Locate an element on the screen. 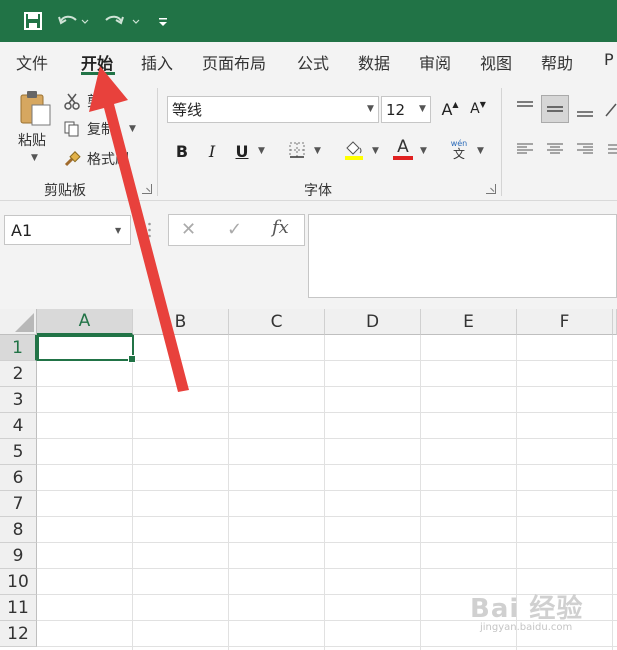 This screenshot has width=617, height=650. baidu-watermark-url: jingyan.baidu.com is located at coordinates (526, 627).